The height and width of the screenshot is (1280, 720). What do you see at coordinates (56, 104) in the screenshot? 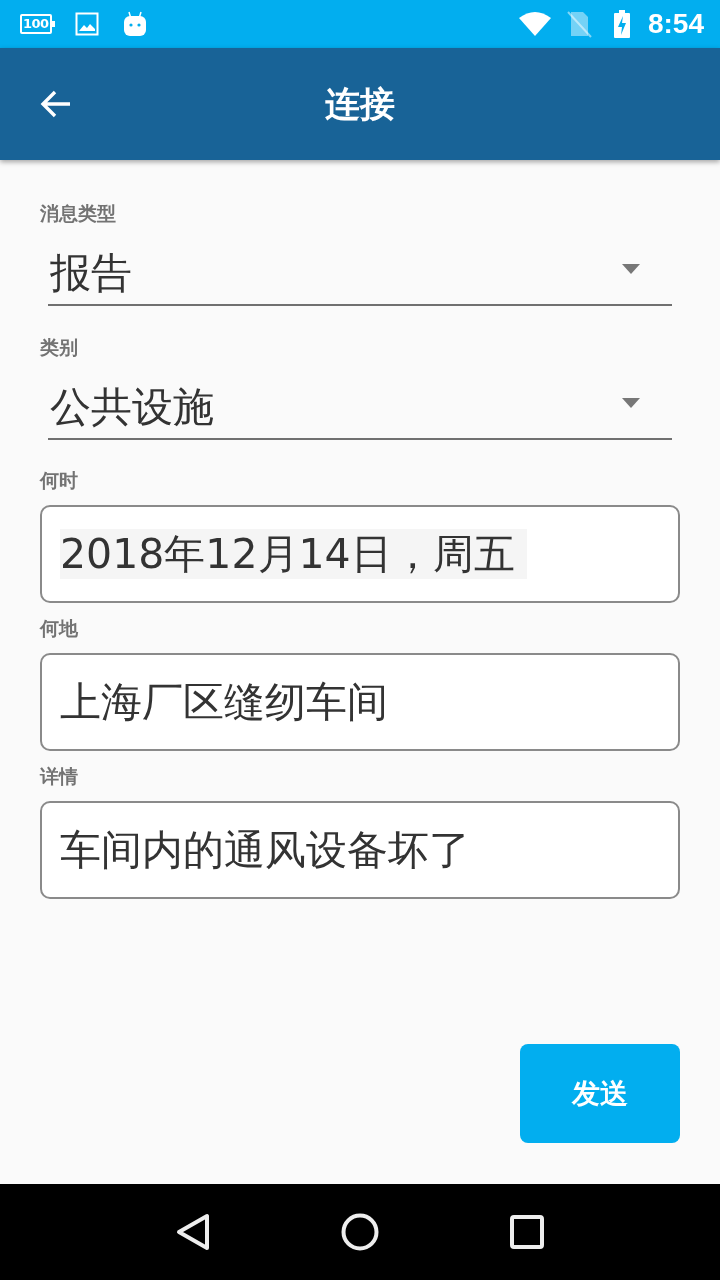
I see `back-arrow-icon` at bounding box center [56, 104].